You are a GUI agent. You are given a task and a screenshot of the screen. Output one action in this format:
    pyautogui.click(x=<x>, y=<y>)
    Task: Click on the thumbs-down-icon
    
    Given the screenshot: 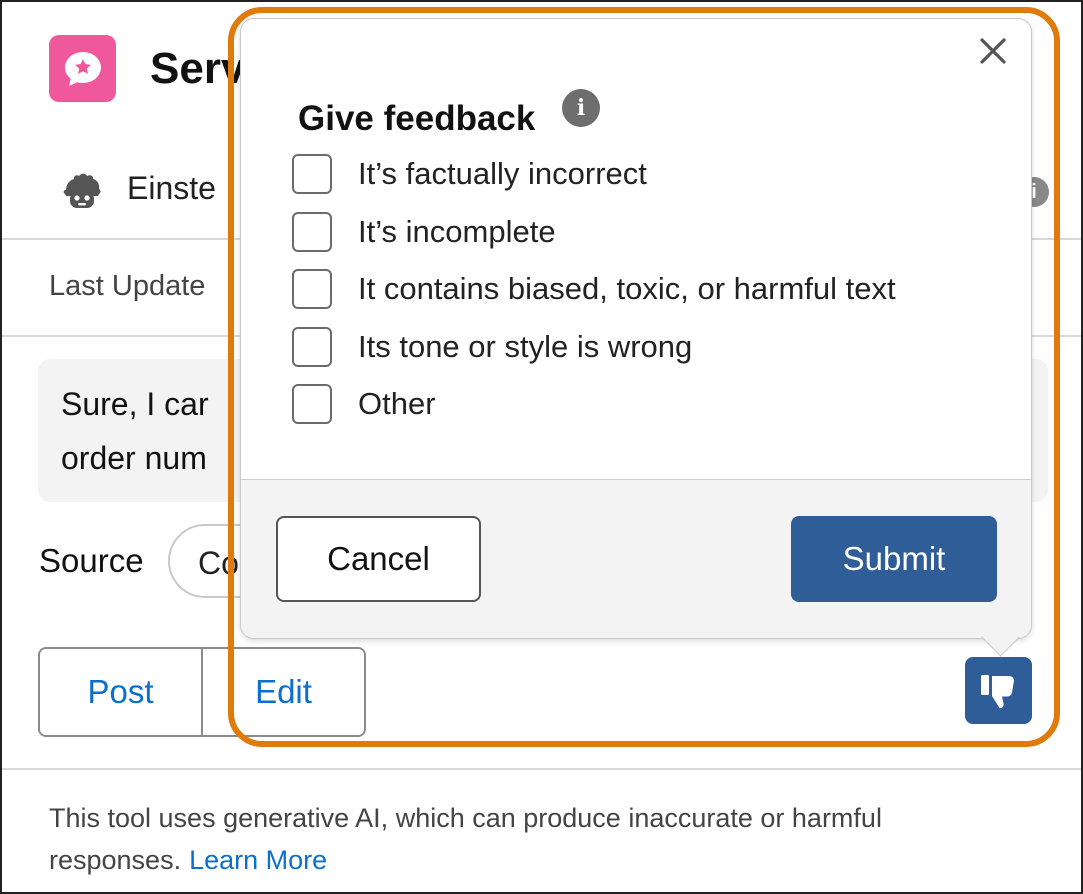 What is the action you would take?
    pyautogui.click(x=997, y=691)
    